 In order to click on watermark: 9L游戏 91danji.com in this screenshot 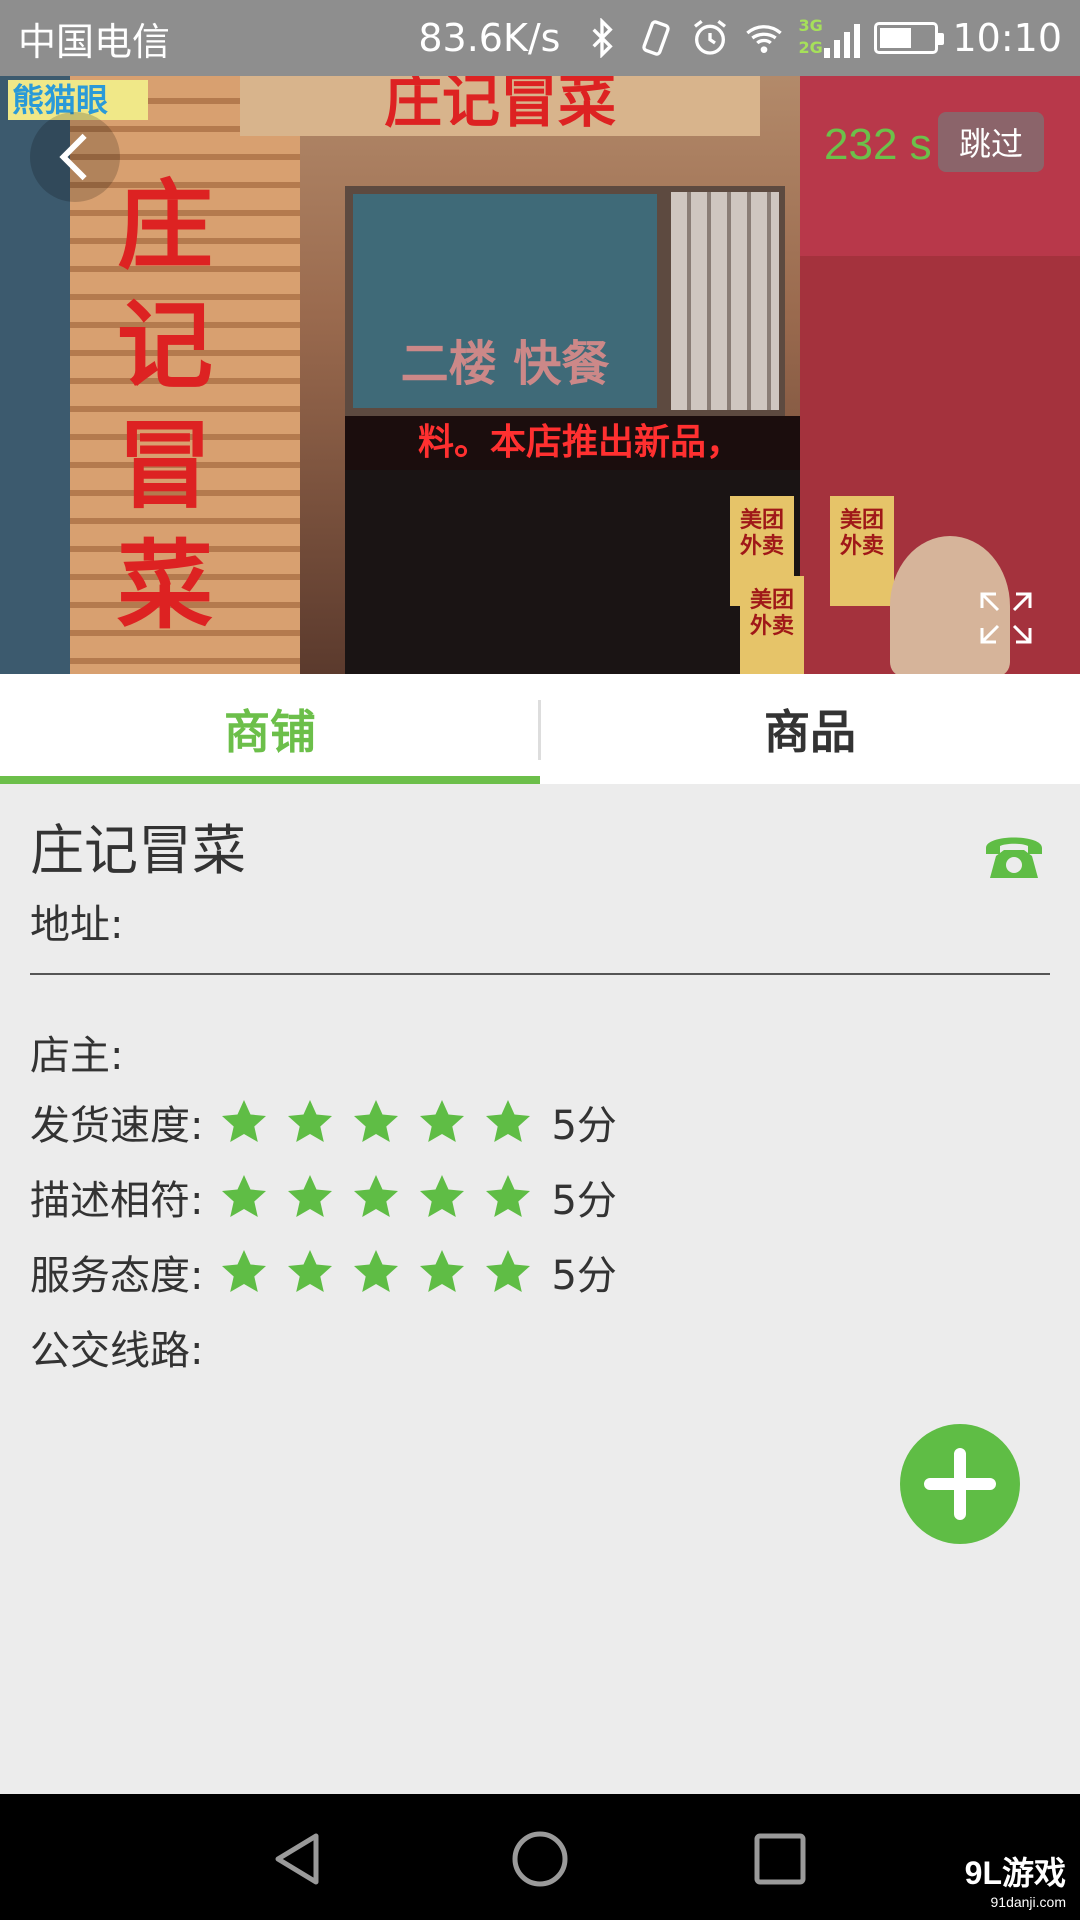, I will do `click(1015, 1879)`.